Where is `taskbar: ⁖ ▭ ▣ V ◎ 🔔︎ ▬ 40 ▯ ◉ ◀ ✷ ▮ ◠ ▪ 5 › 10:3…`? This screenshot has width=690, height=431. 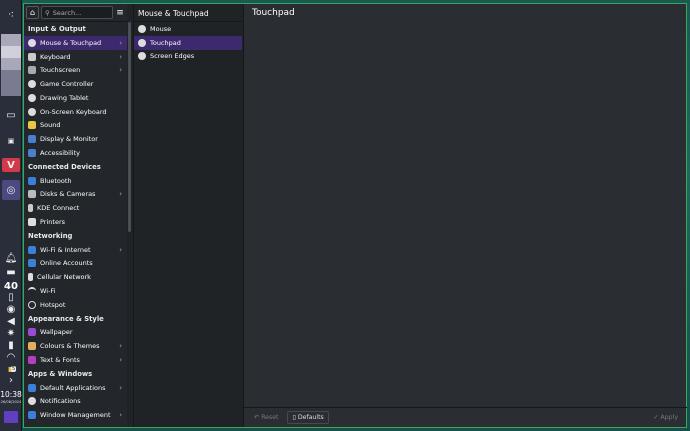
taskbar: ⁖ ▭ ▣ V ◎ 🔔︎ ▬ 40 ▯ ◉ ◀ ✷ ▮ ◠ ▪ 5 › 10:3… is located at coordinates (11, 215).